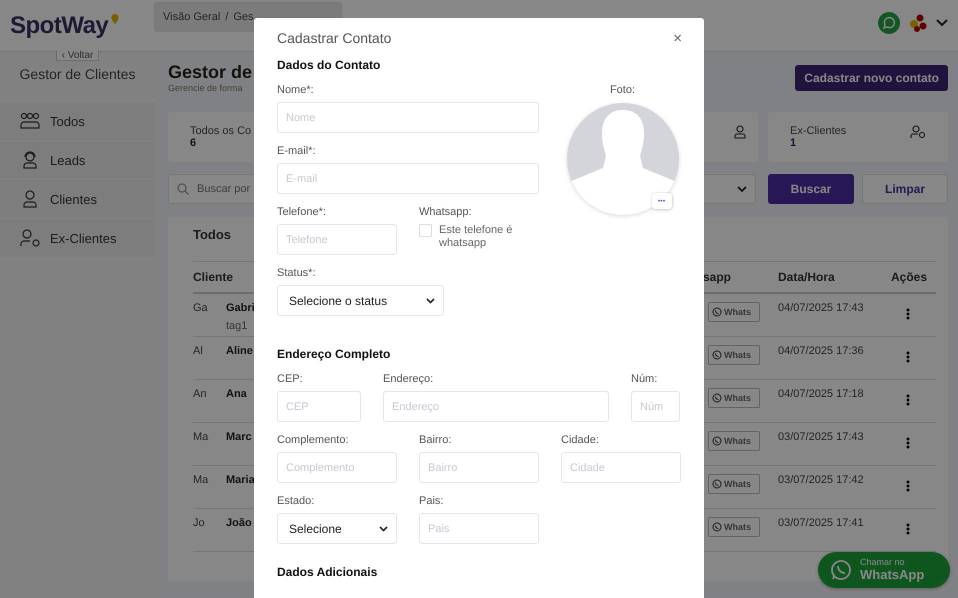 Image resolution: width=958 pixels, height=598 pixels. What do you see at coordinates (821, 523) in the screenshot?
I see `date-time-cell-text: 03/07/2025 17:41` at bounding box center [821, 523].